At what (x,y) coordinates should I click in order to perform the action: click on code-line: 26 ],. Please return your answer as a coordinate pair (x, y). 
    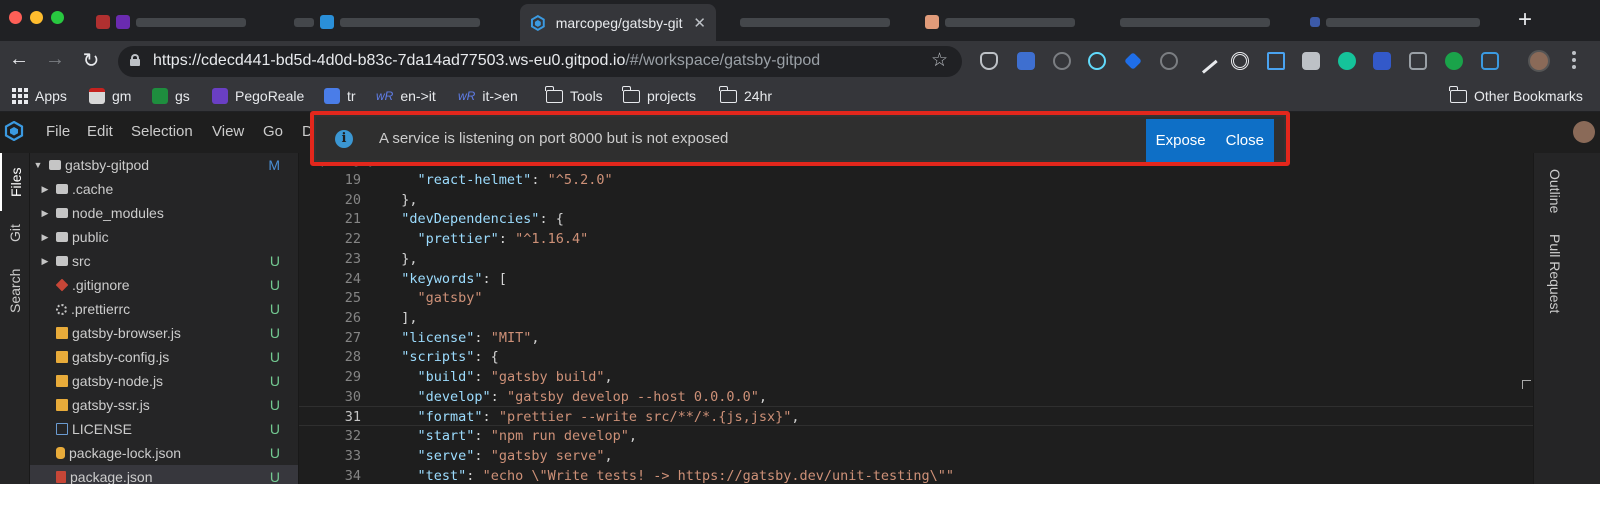
    Looking at the image, I should click on (916, 318).